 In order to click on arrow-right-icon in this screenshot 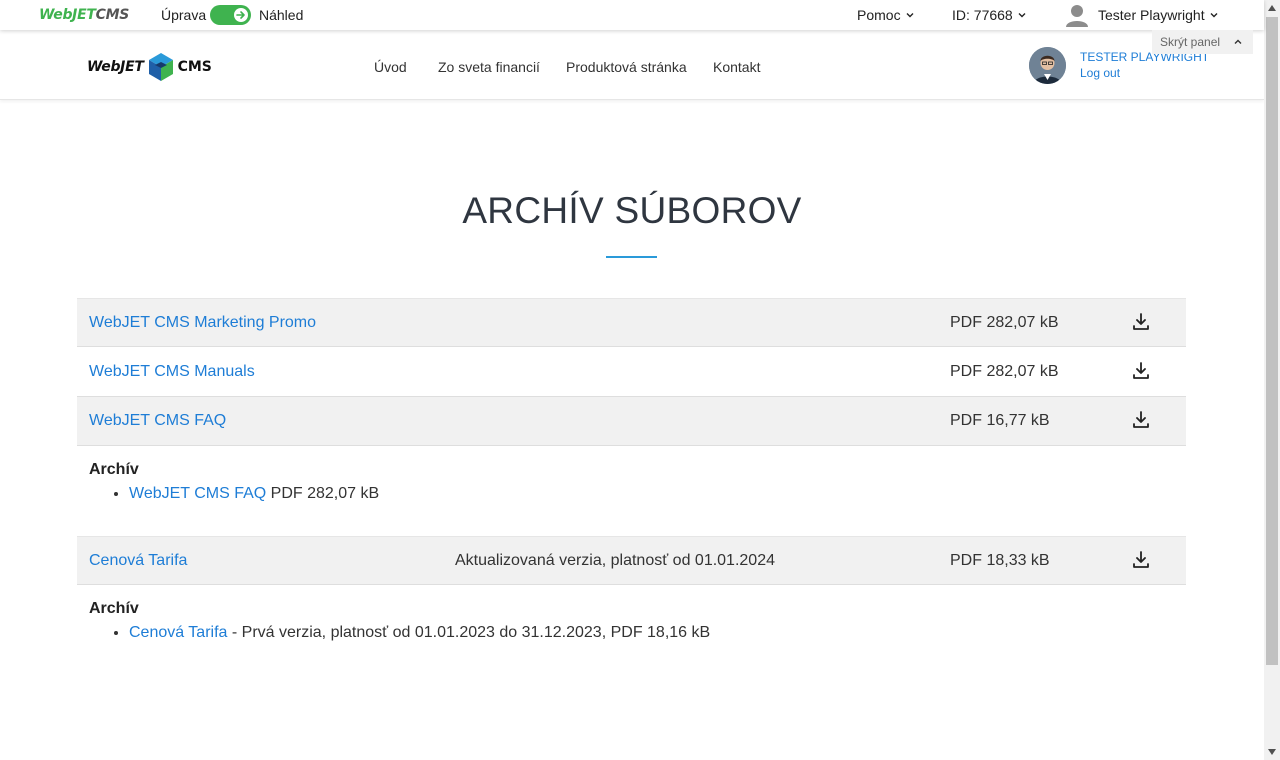, I will do `click(241, 15)`.